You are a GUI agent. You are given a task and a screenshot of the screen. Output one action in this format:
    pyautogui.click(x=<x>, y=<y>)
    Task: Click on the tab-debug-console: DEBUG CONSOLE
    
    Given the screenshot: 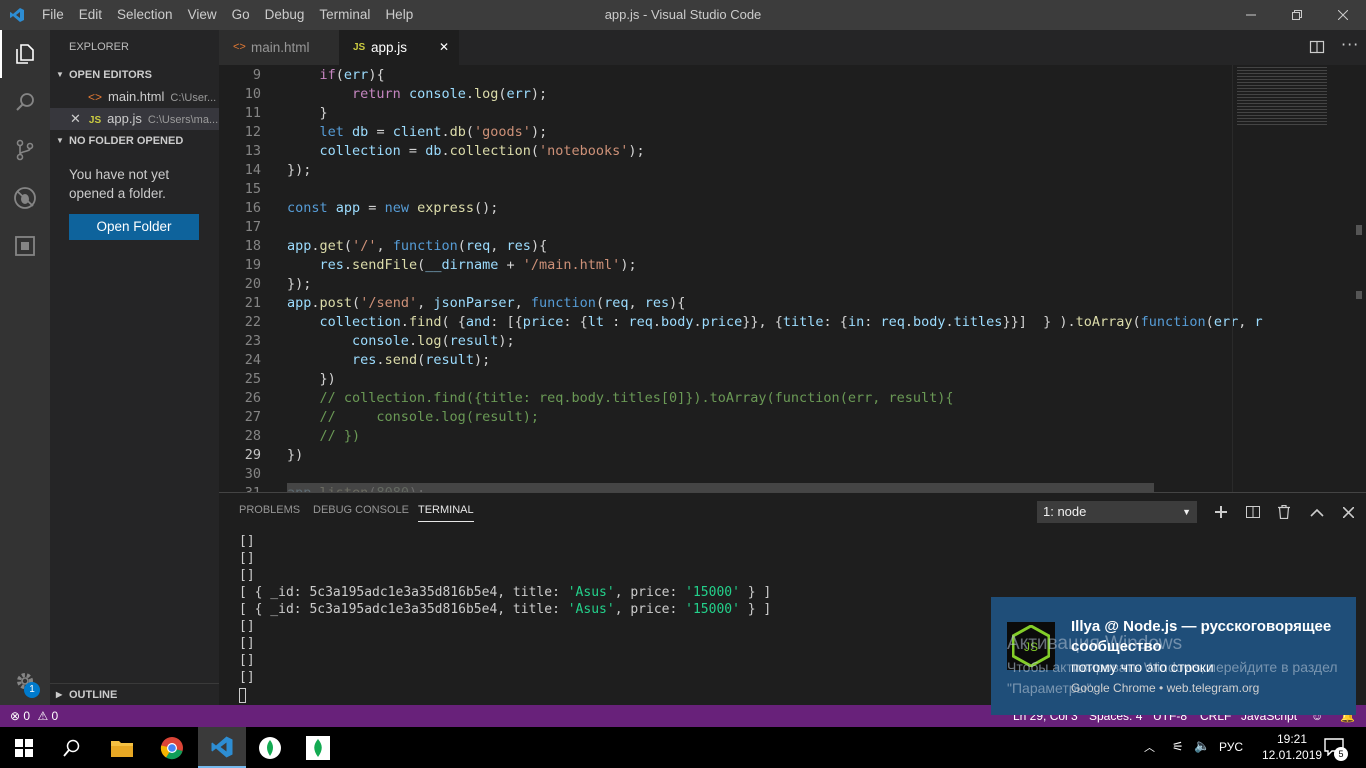 What is the action you would take?
    pyautogui.click(x=361, y=510)
    